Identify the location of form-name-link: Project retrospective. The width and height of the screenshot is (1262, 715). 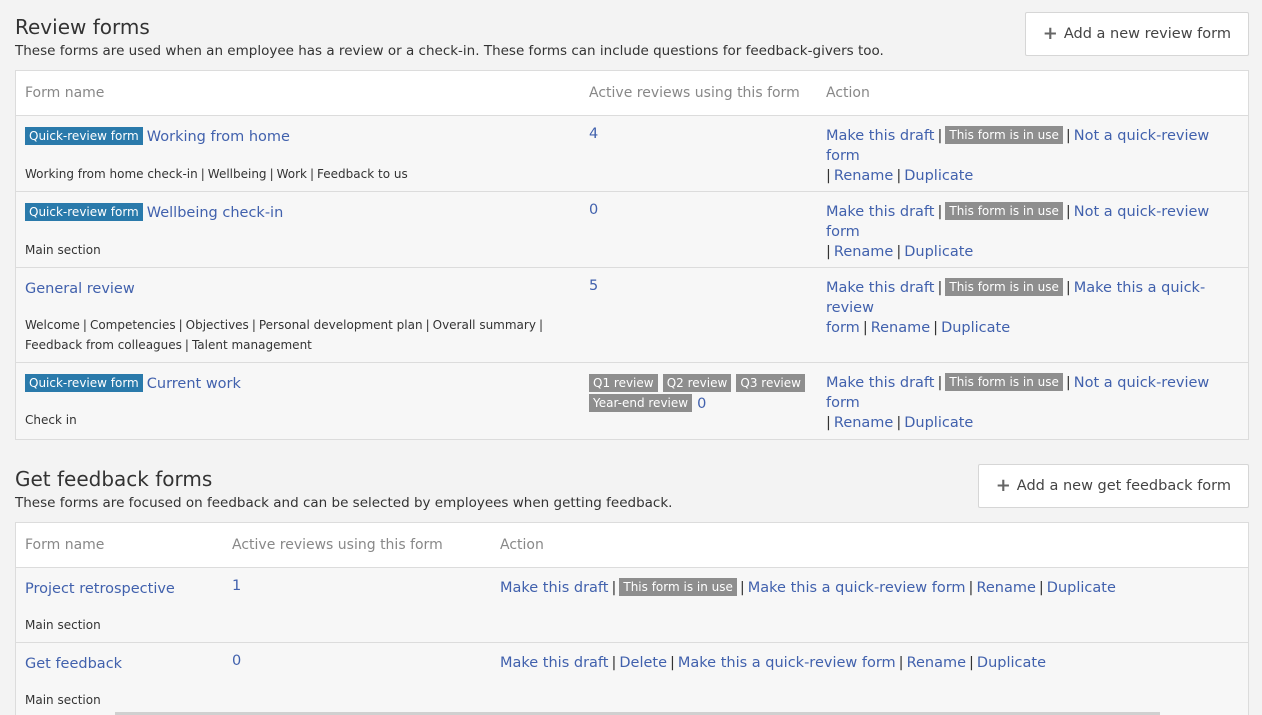
(100, 589).